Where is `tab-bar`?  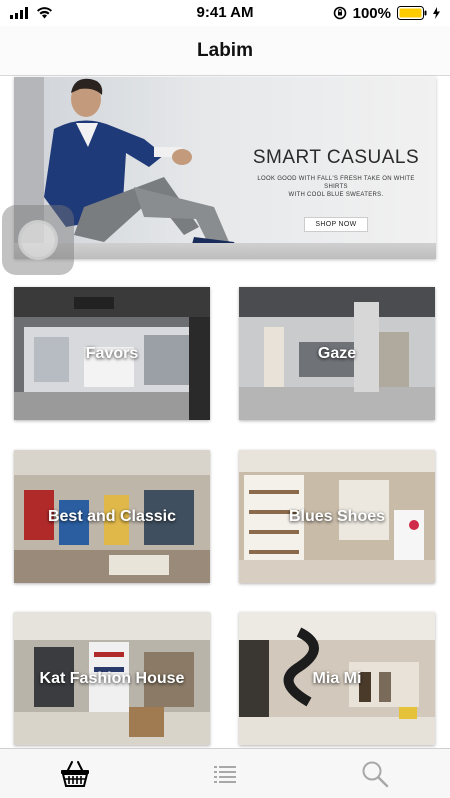 tab-bar is located at coordinates (225, 773).